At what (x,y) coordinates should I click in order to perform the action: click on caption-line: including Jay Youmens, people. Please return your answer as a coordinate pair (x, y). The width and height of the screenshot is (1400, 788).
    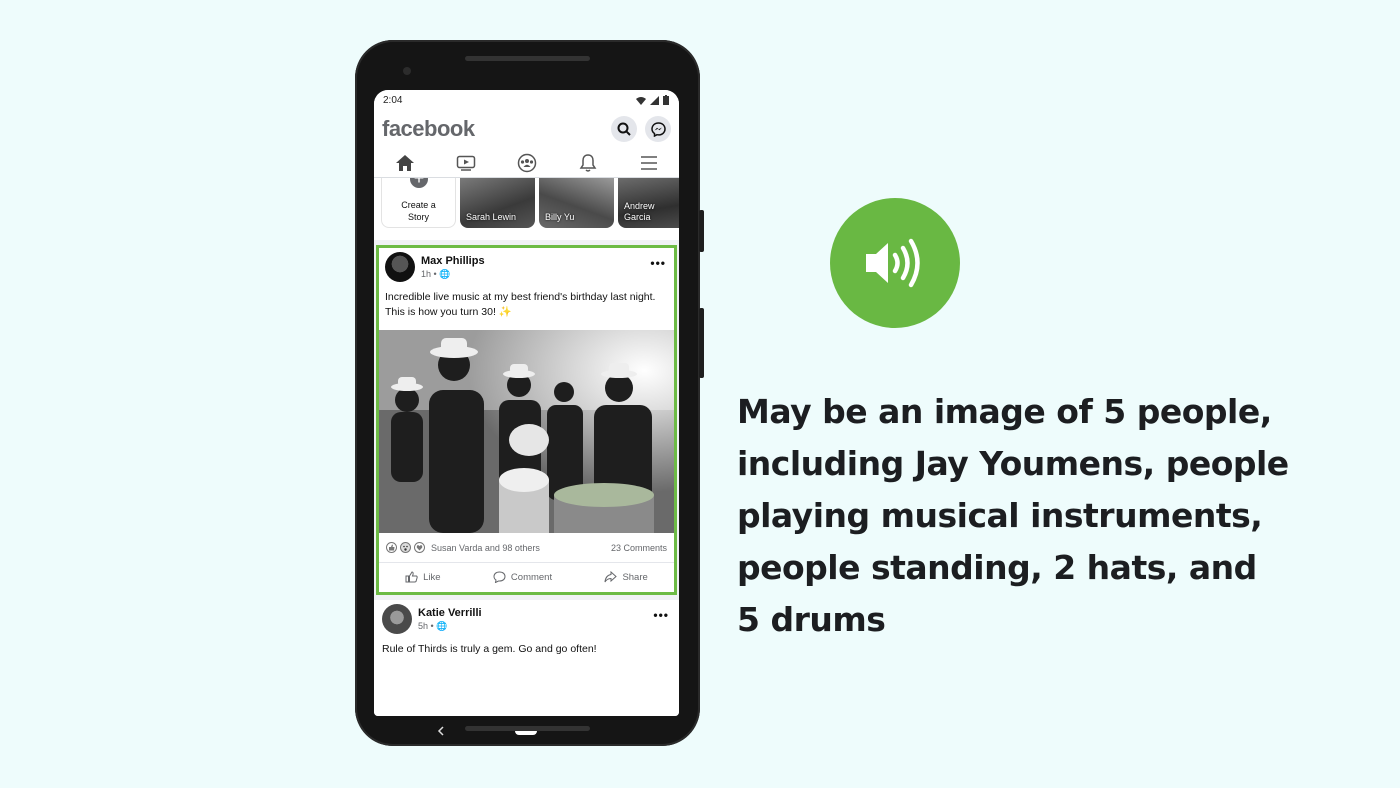
    Looking at the image, I should click on (1013, 463).